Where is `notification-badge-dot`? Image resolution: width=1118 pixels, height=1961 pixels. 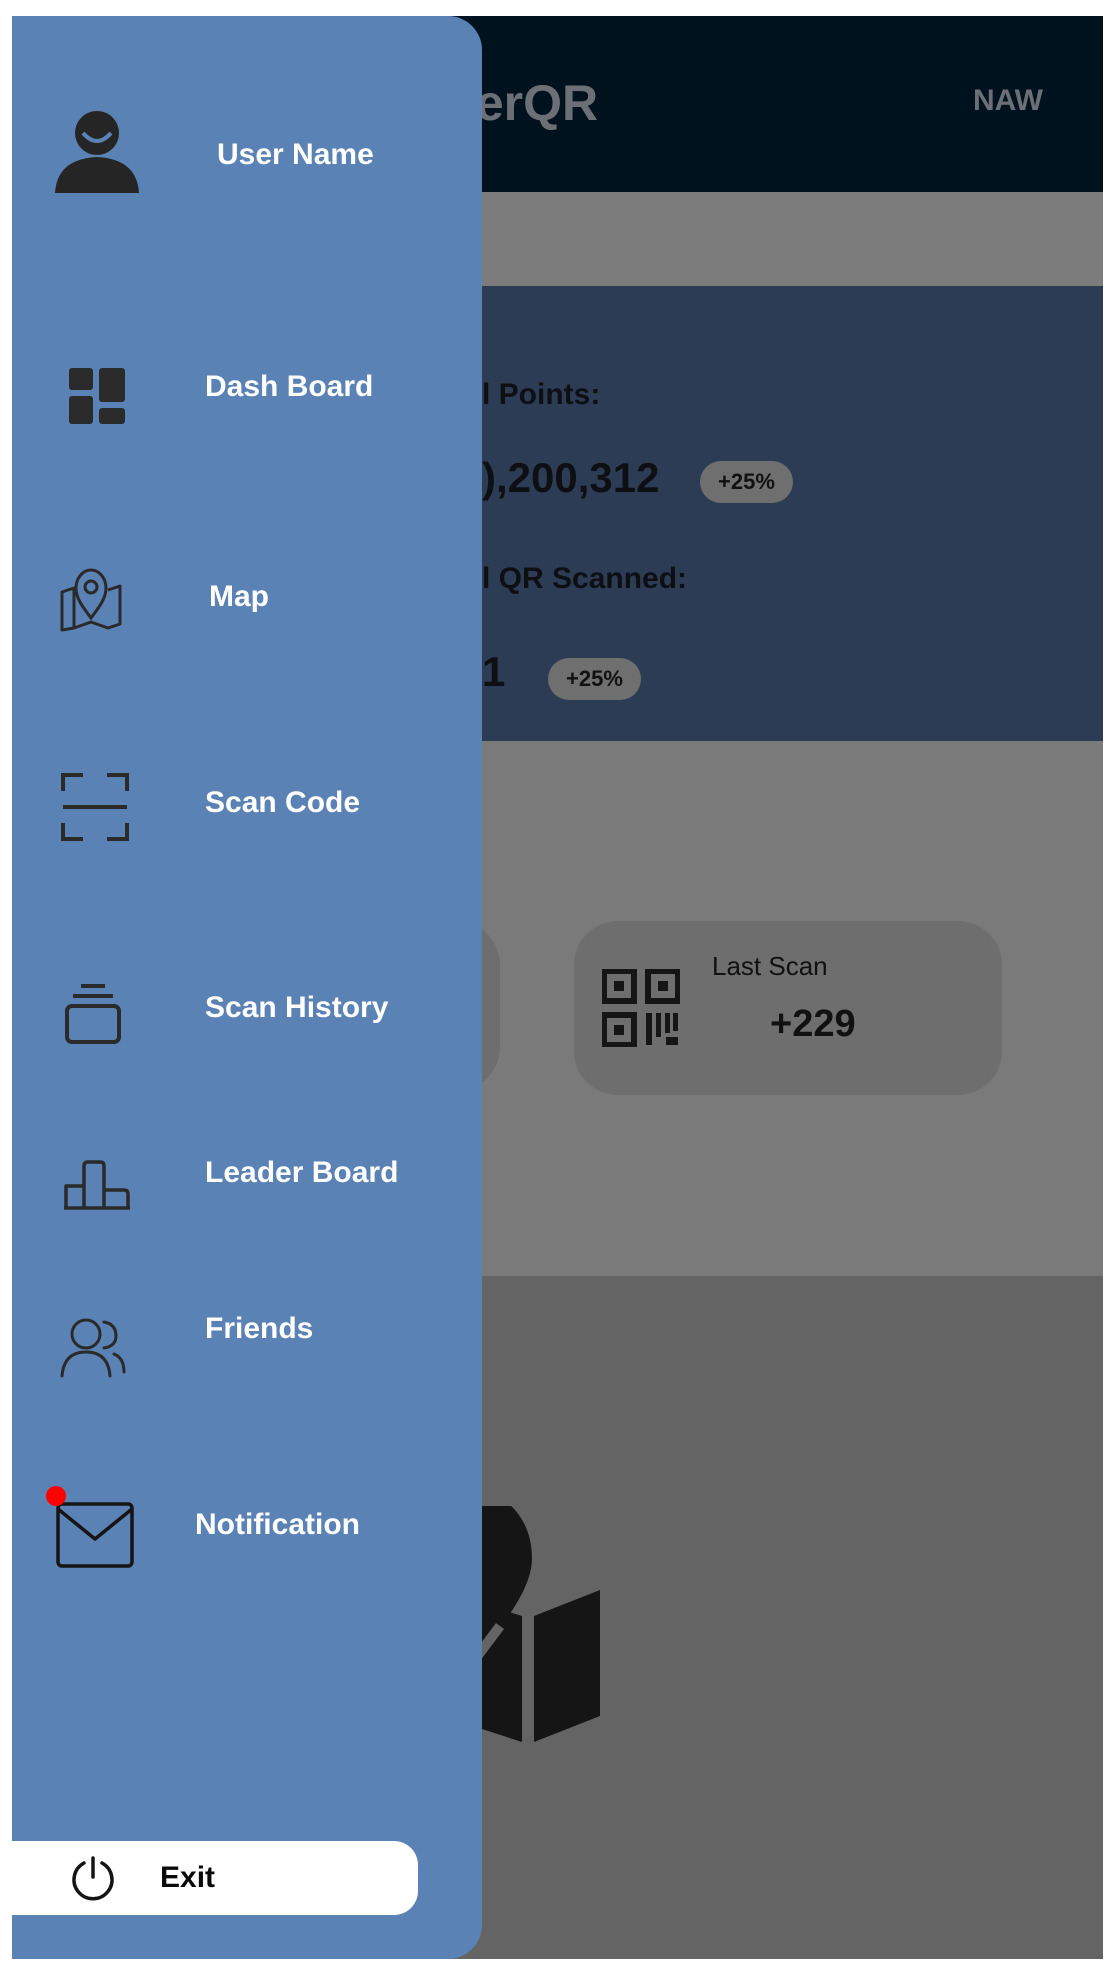
notification-badge-dot is located at coordinates (56, 1496).